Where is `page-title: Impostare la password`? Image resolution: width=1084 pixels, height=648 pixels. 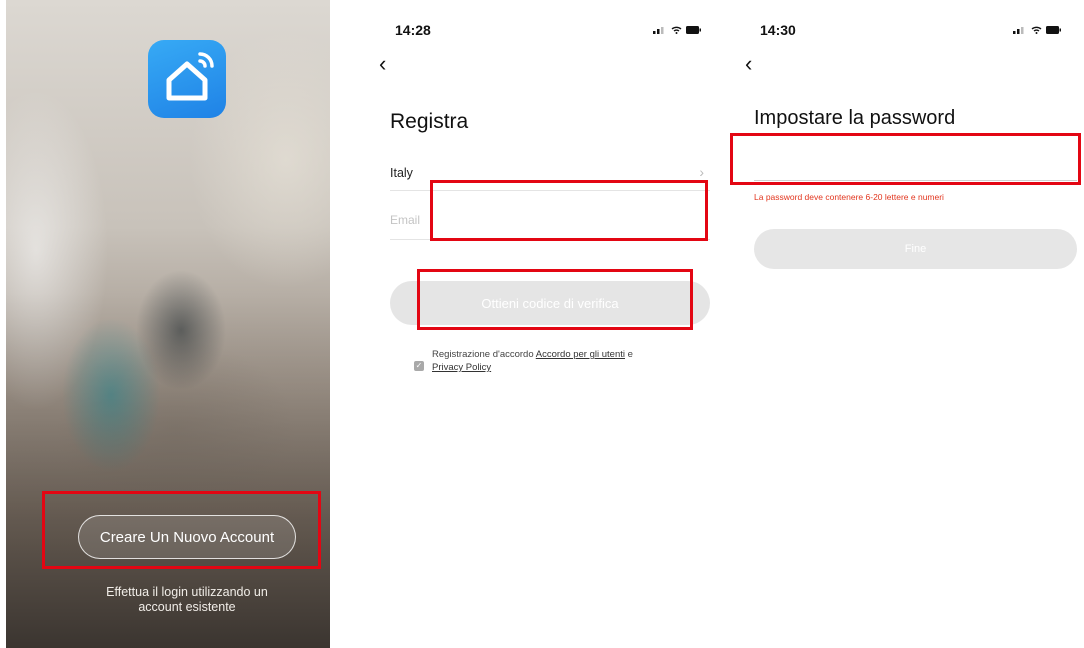 page-title: Impostare la password is located at coordinates (855, 118).